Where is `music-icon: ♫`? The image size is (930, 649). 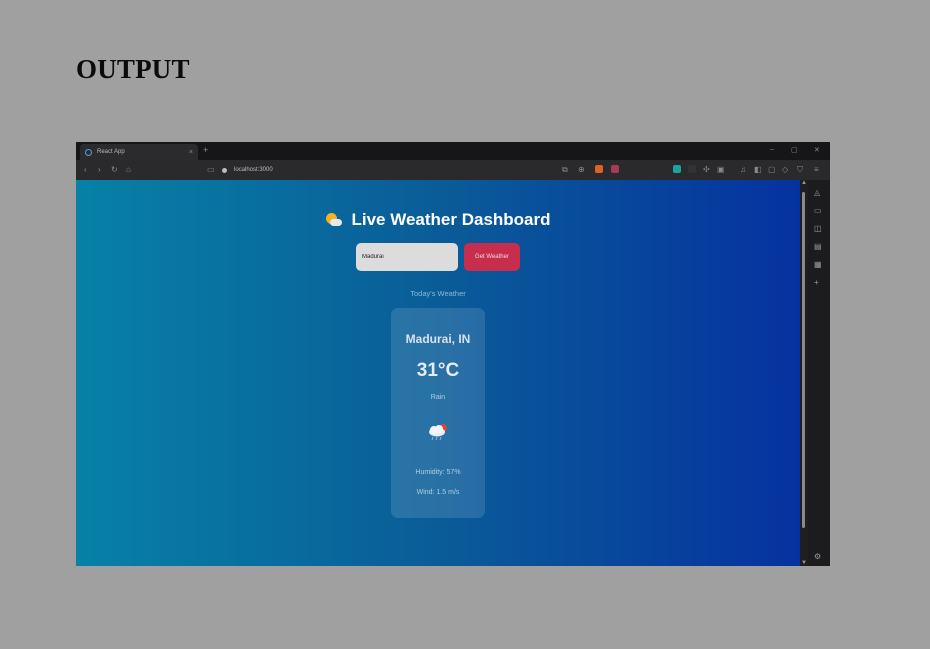 music-icon: ♫ is located at coordinates (743, 170).